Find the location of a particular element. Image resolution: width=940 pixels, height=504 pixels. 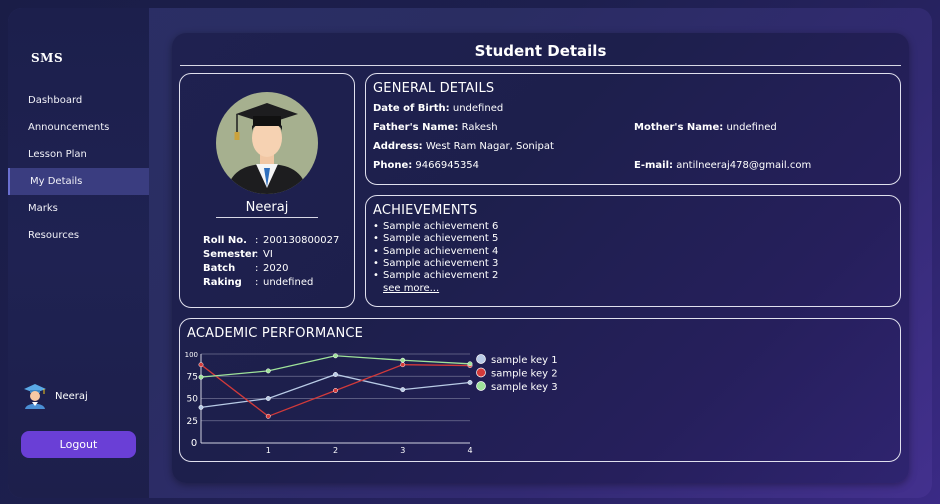

address-label: Address: is located at coordinates (398, 146).